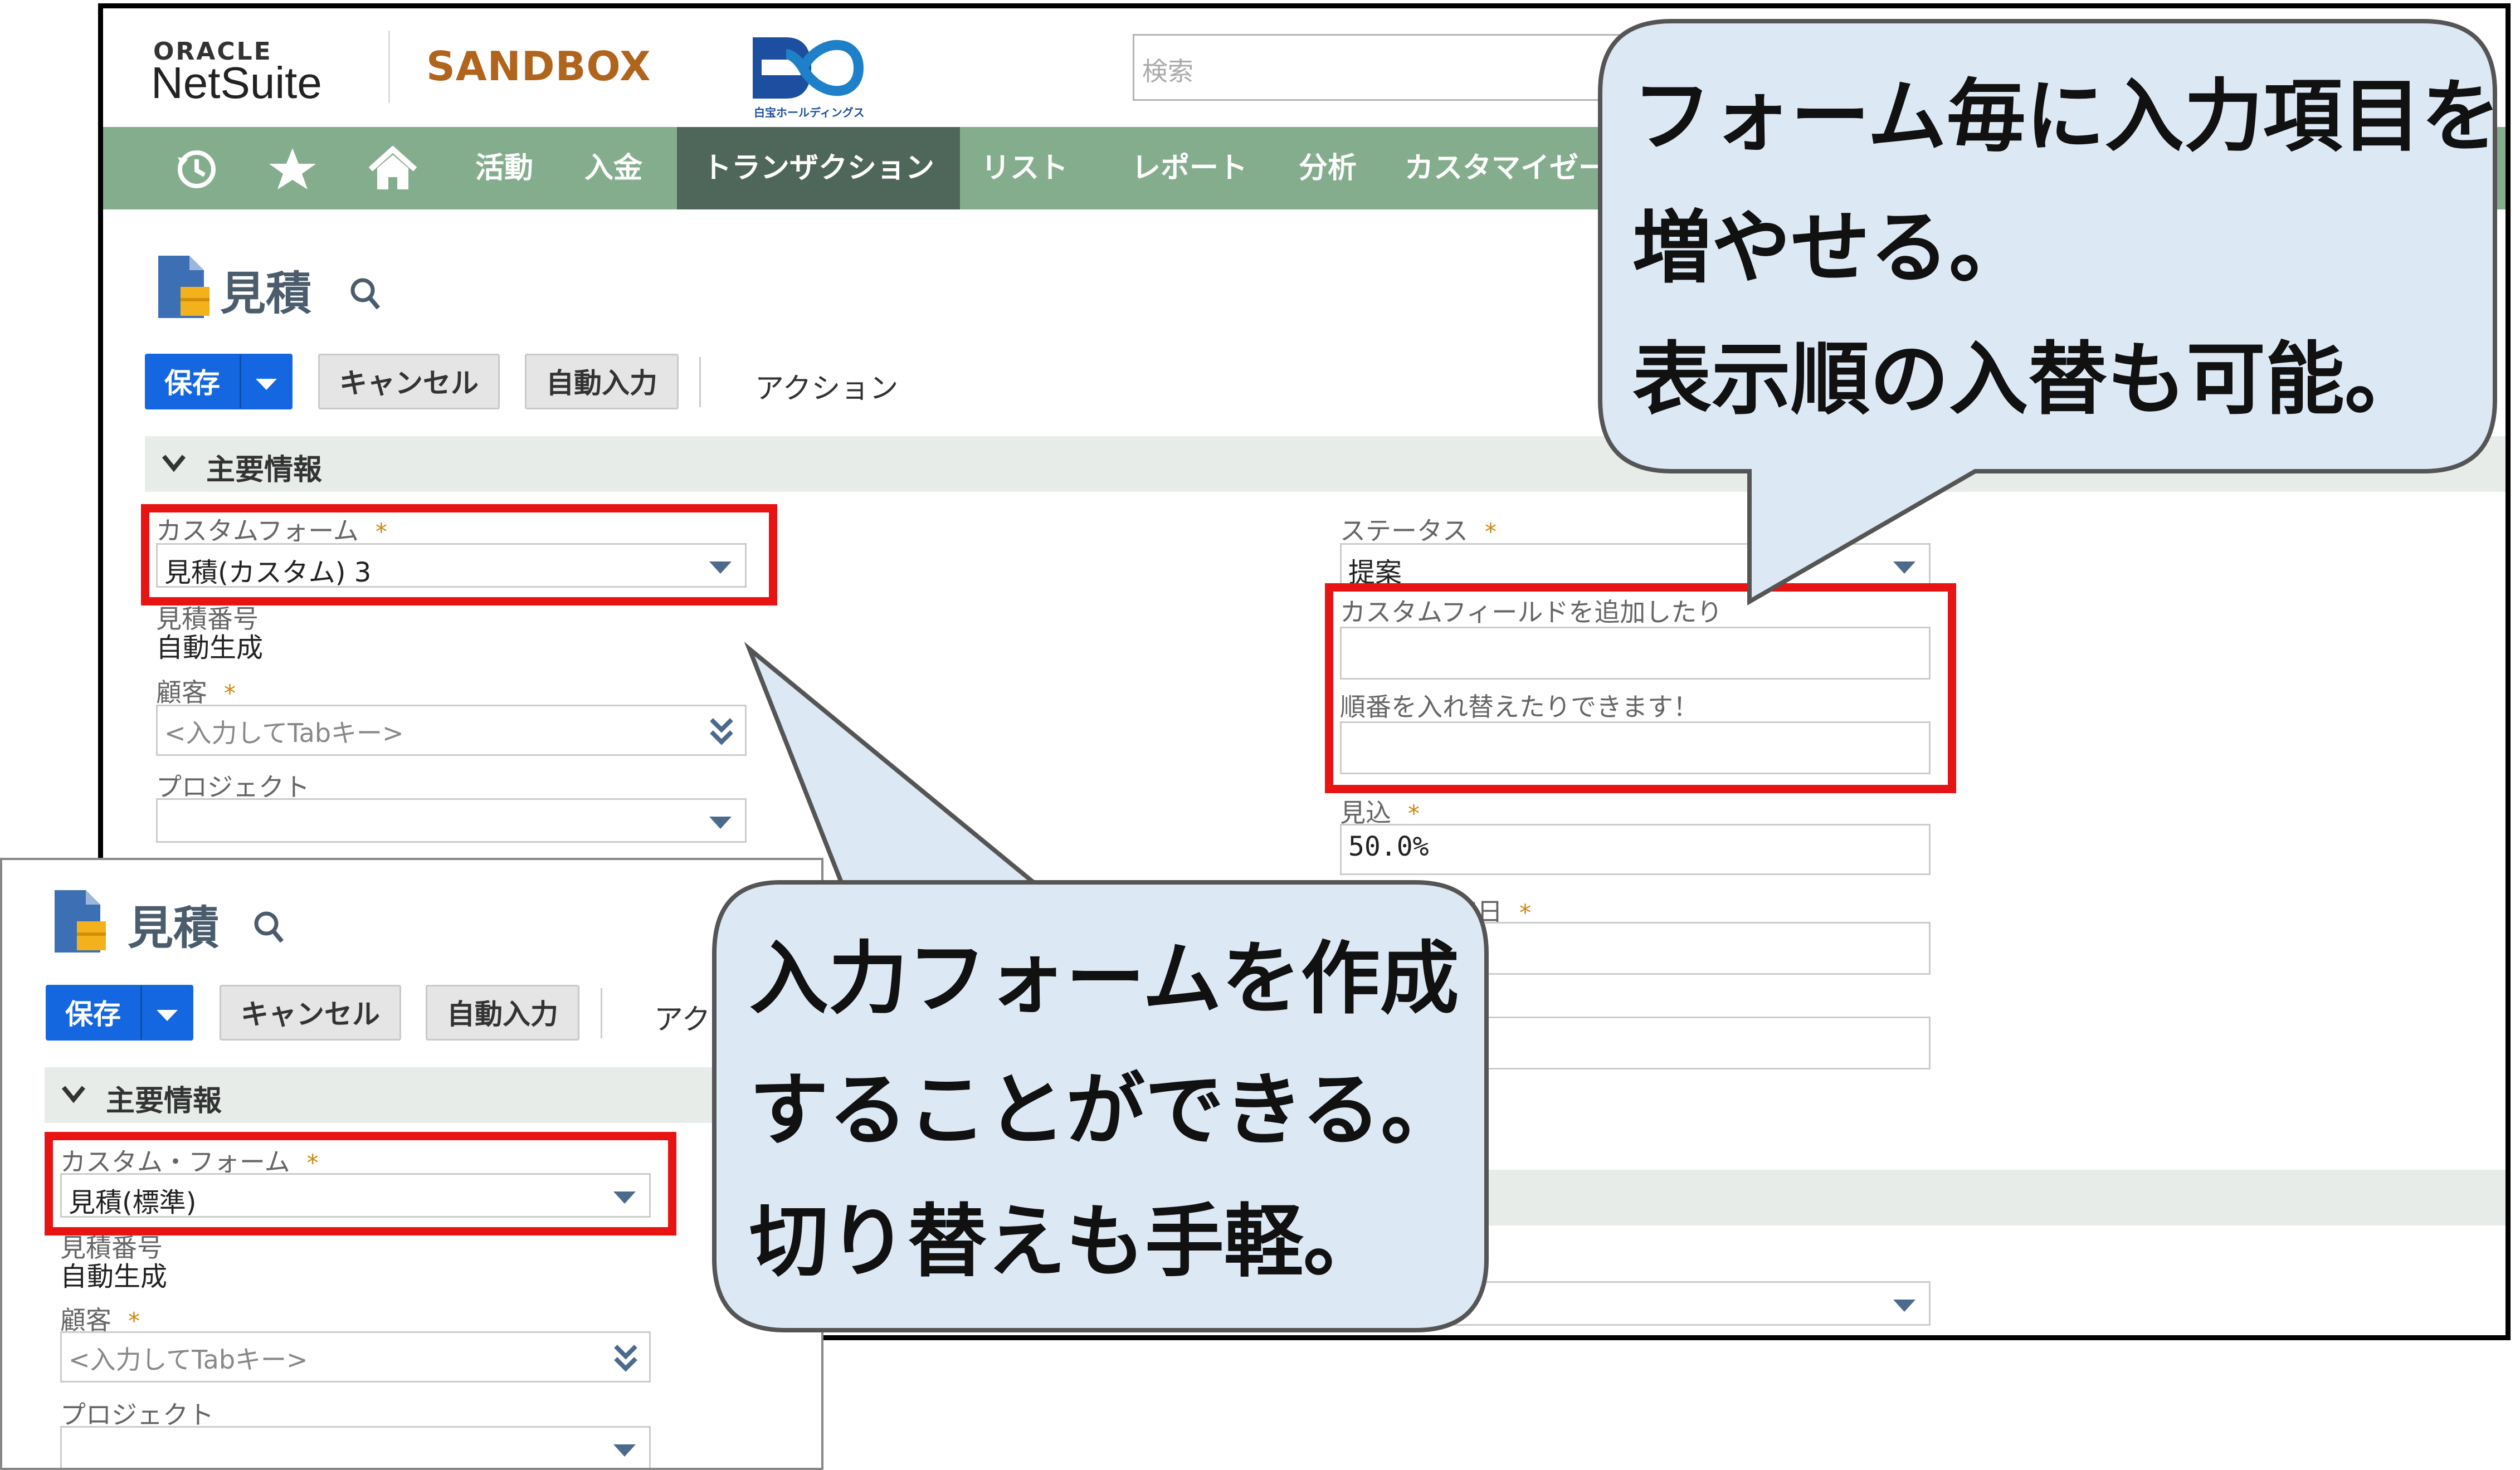 Image resolution: width=2520 pixels, height=1470 pixels. What do you see at coordinates (809, 78) in the screenshot?
I see `company-logo-icon: 白宝ホールディングス` at bounding box center [809, 78].